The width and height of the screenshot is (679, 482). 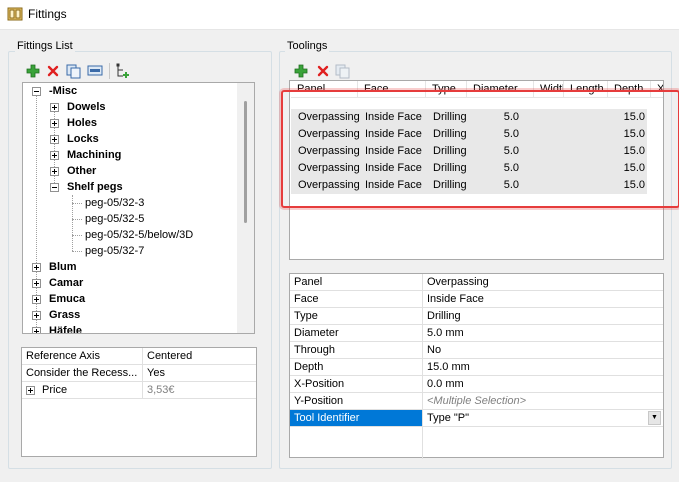 What do you see at coordinates (15, 14) in the screenshot?
I see `fittings-app-icon` at bounding box center [15, 14].